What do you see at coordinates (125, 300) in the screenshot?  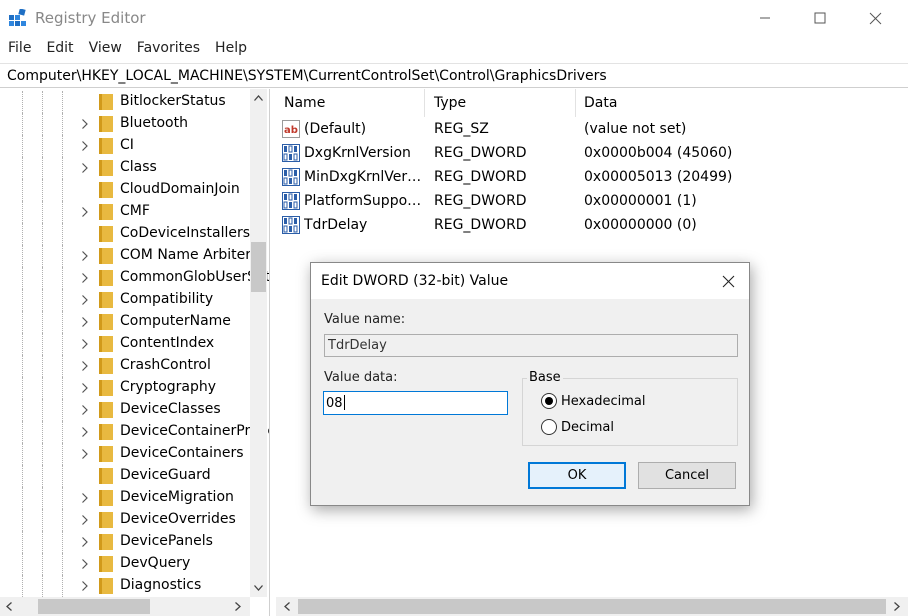 I see `tree-item: Compatibility` at bounding box center [125, 300].